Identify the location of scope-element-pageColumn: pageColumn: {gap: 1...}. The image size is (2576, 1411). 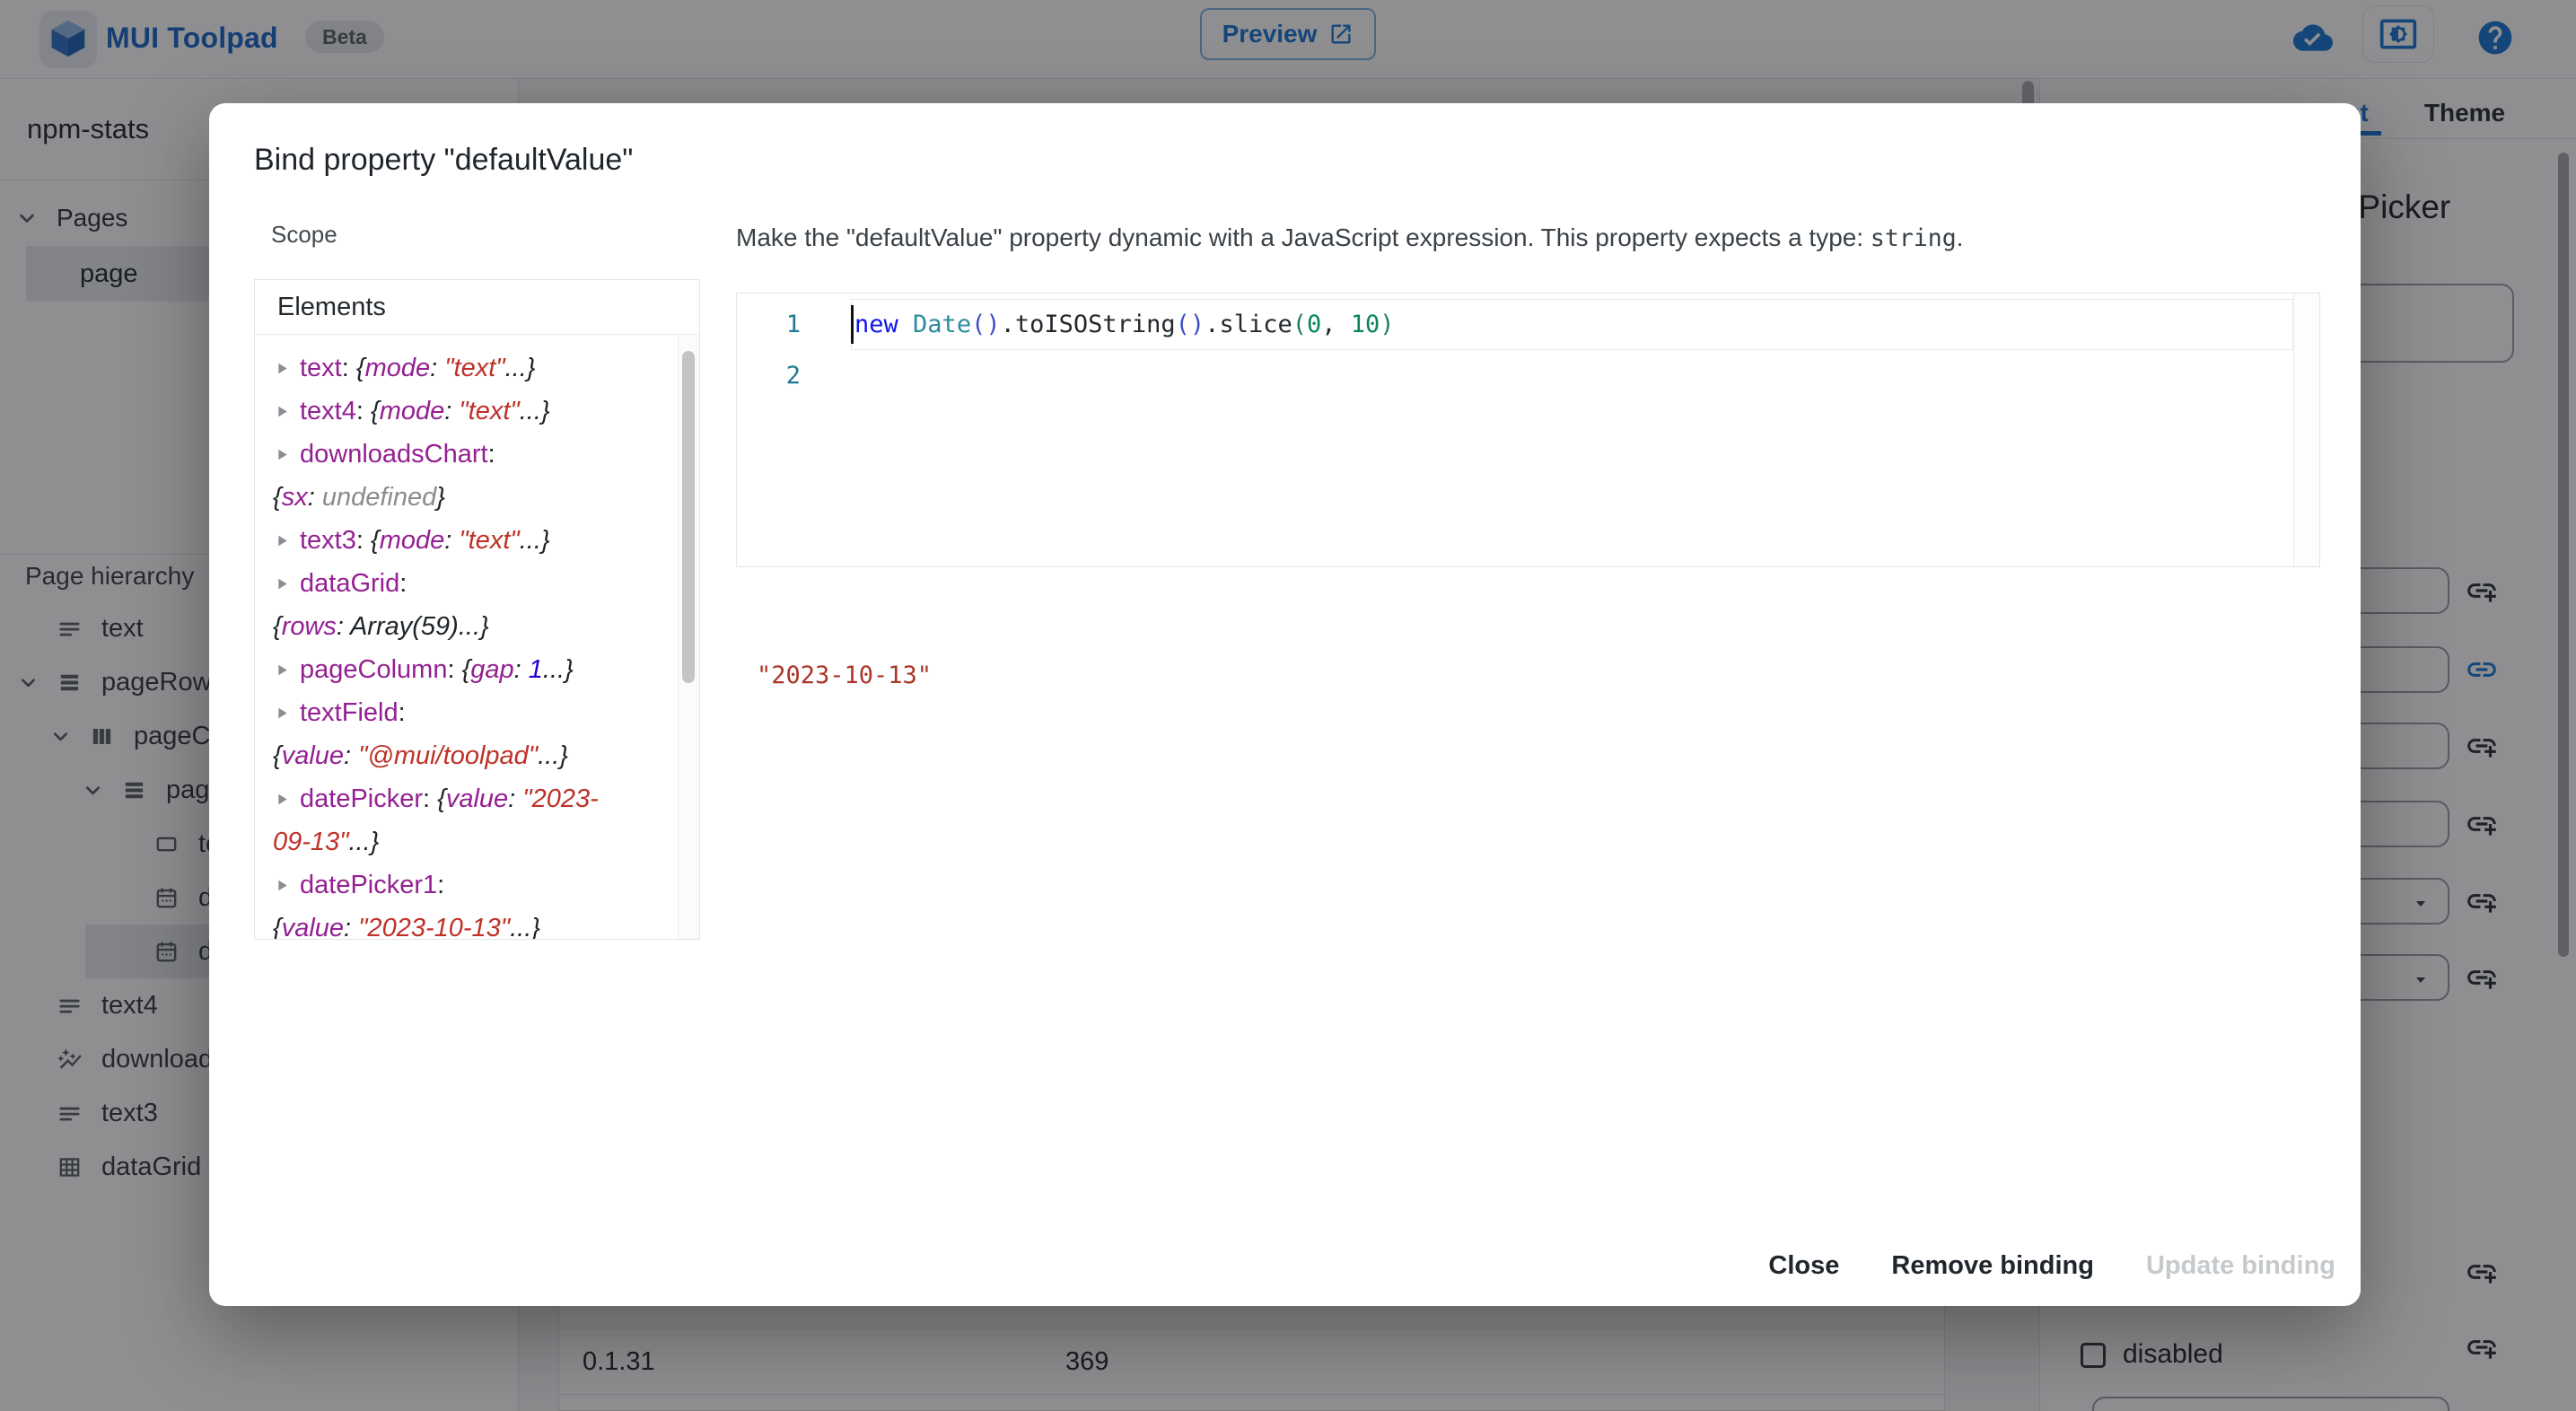
(474, 670).